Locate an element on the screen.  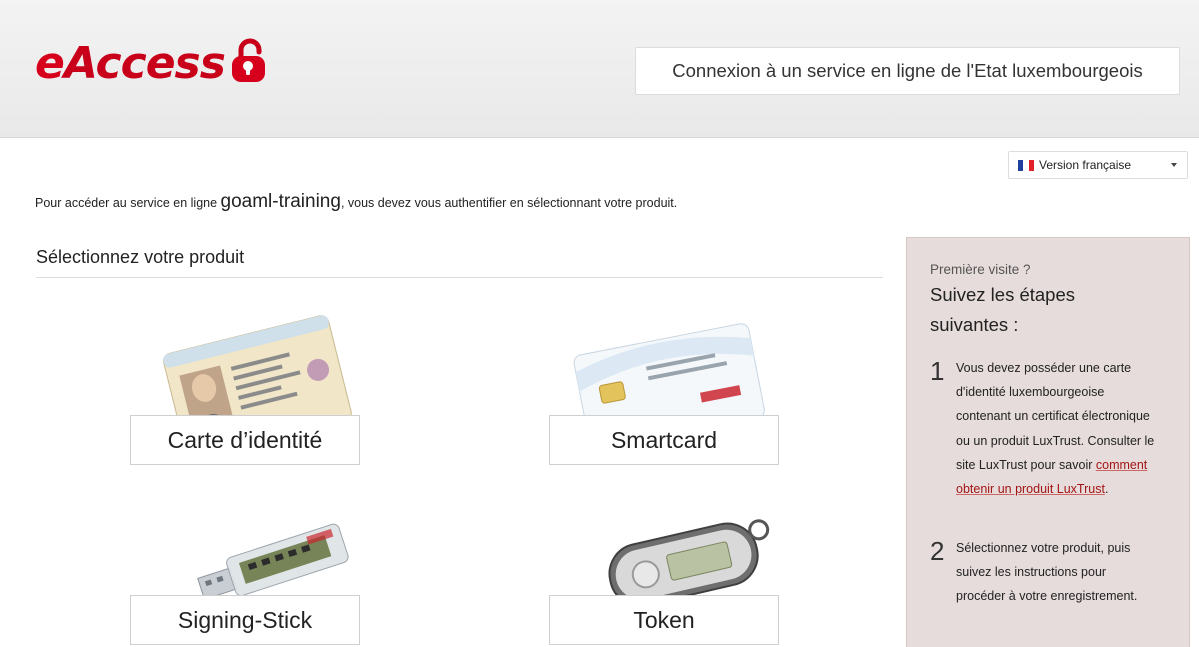
french-flag-icon is located at coordinates (1026, 165).